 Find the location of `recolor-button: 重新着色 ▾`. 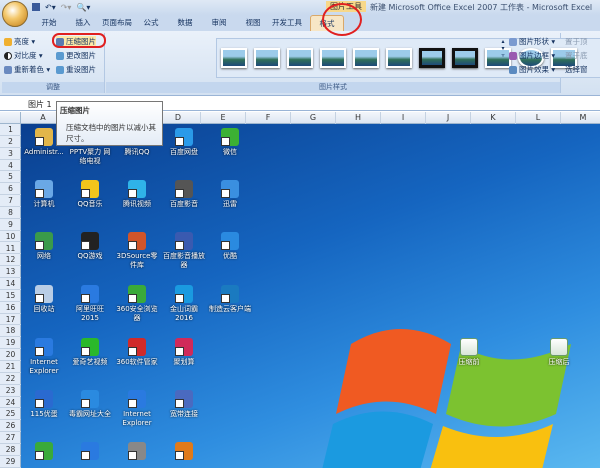

recolor-button: 重新着色 ▾ is located at coordinates (27, 69).